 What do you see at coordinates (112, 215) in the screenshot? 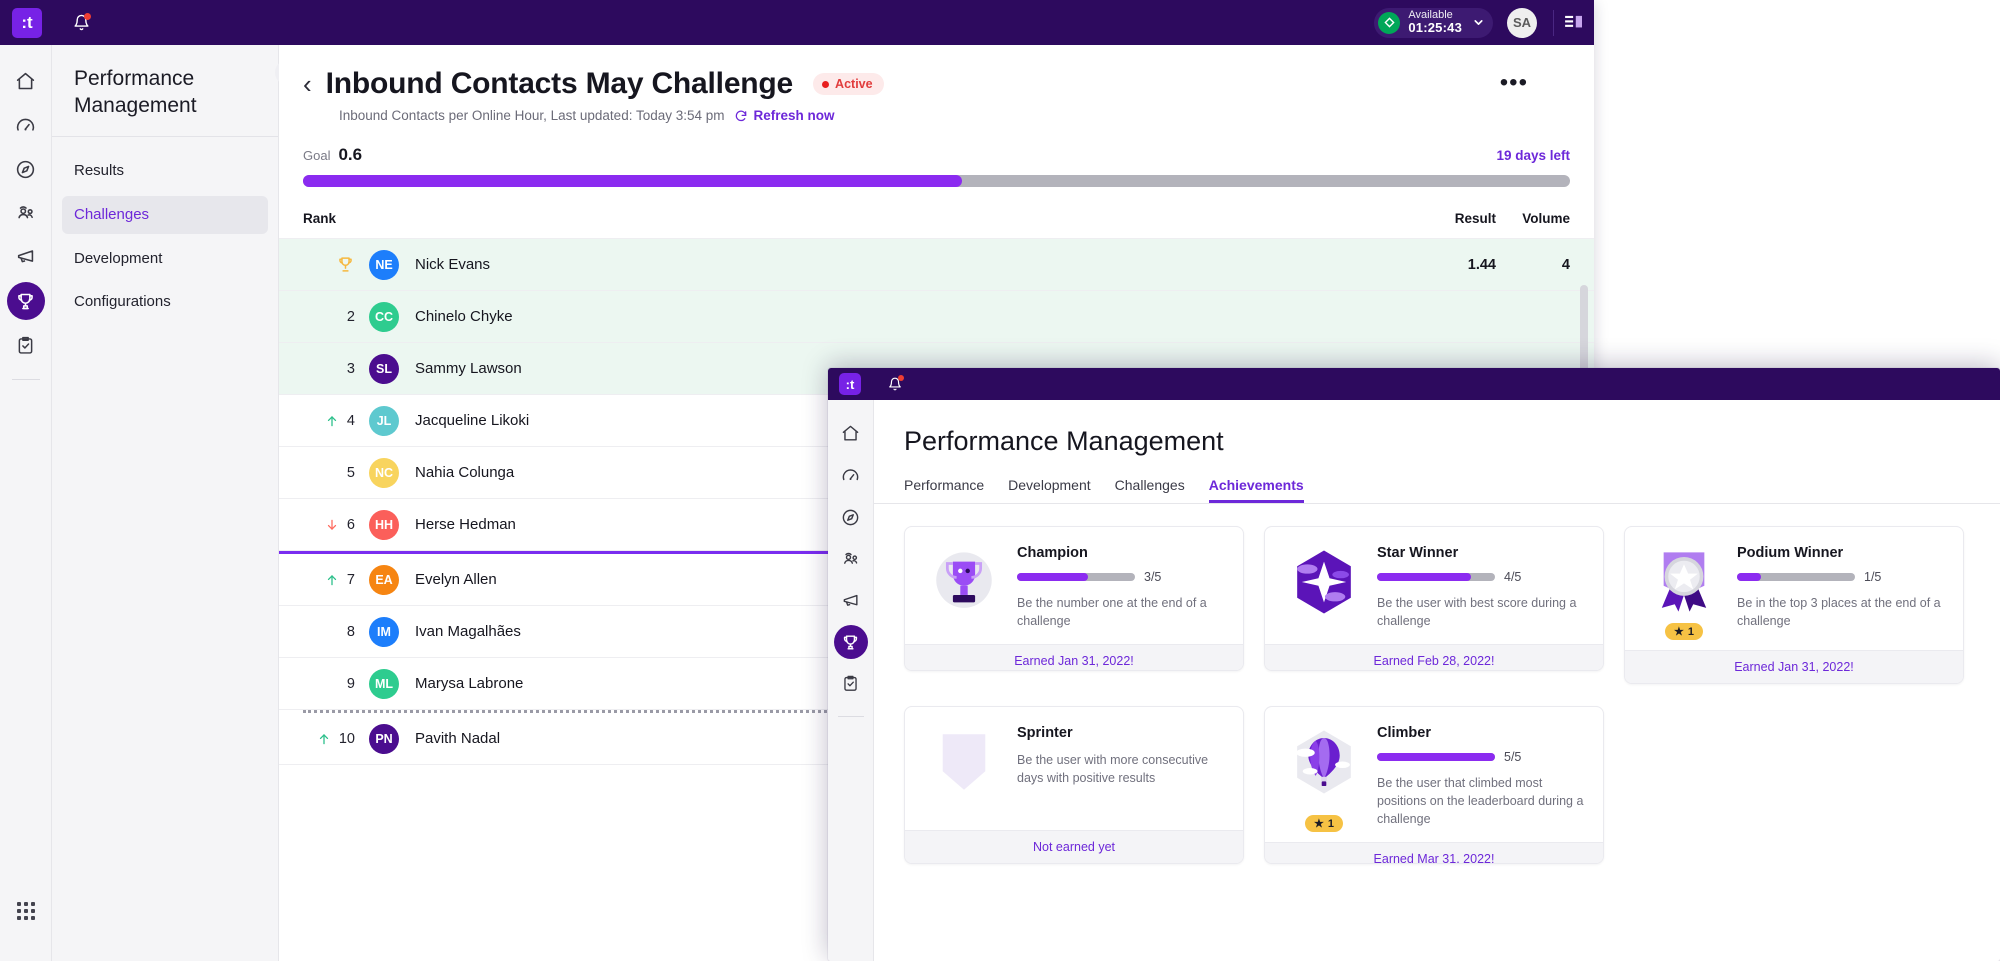
I see `sidebar-item-label: Challenges` at bounding box center [112, 215].